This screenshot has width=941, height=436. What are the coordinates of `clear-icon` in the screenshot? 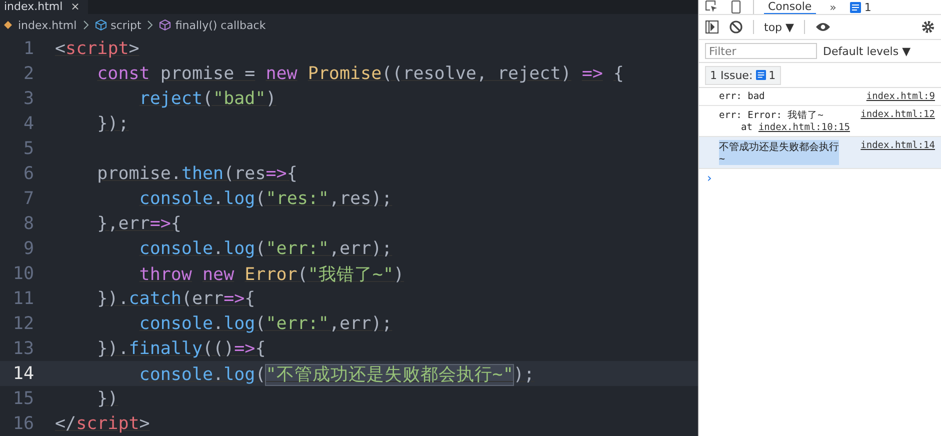 It's located at (736, 27).